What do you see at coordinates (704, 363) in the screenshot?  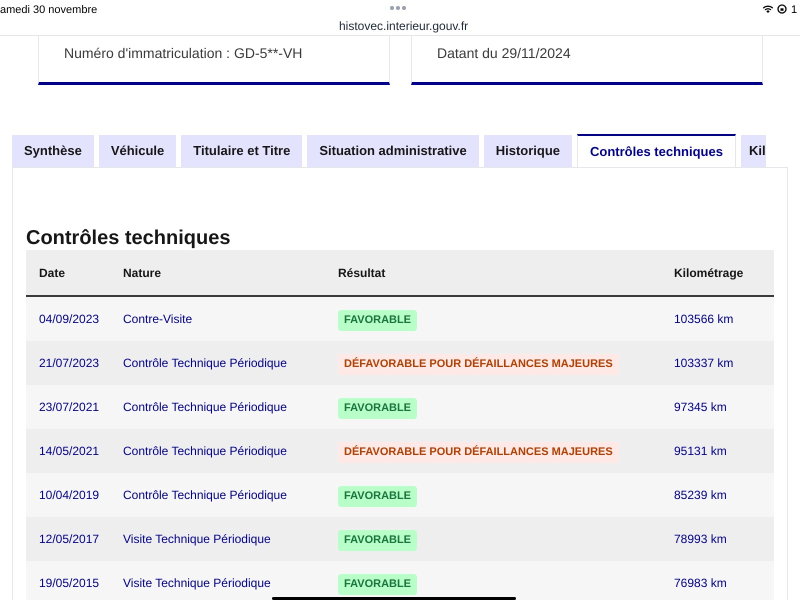 I see `table-cell: 103337 km` at bounding box center [704, 363].